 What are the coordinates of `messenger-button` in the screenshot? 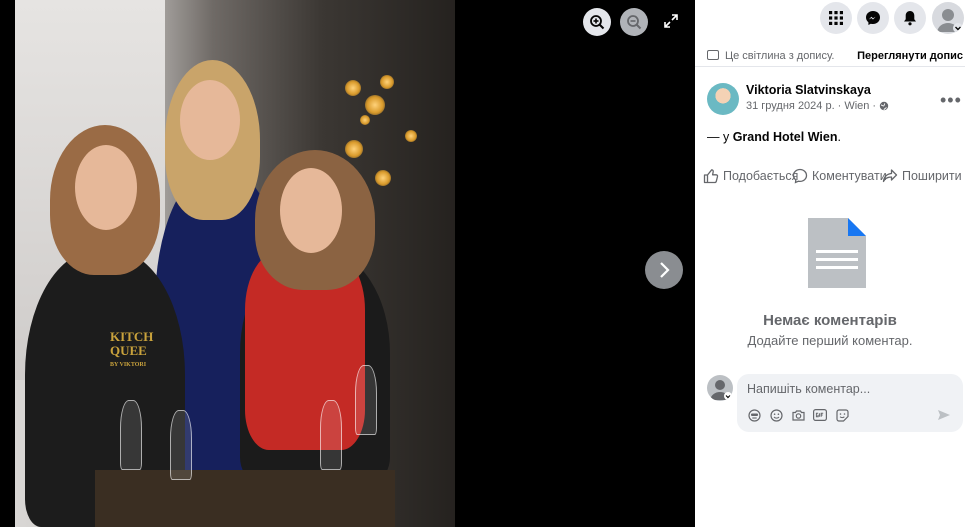 It's located at (873, 18).